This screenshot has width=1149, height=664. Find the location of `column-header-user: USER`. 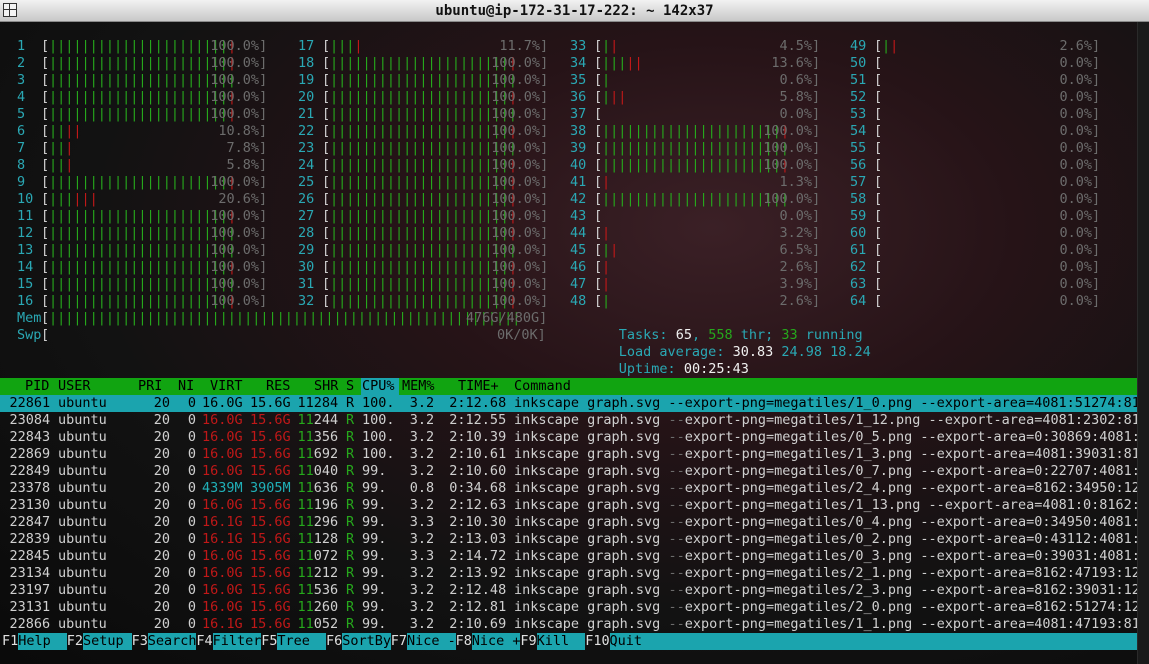

column-header-user: USER is located at coordinates (74, 386).